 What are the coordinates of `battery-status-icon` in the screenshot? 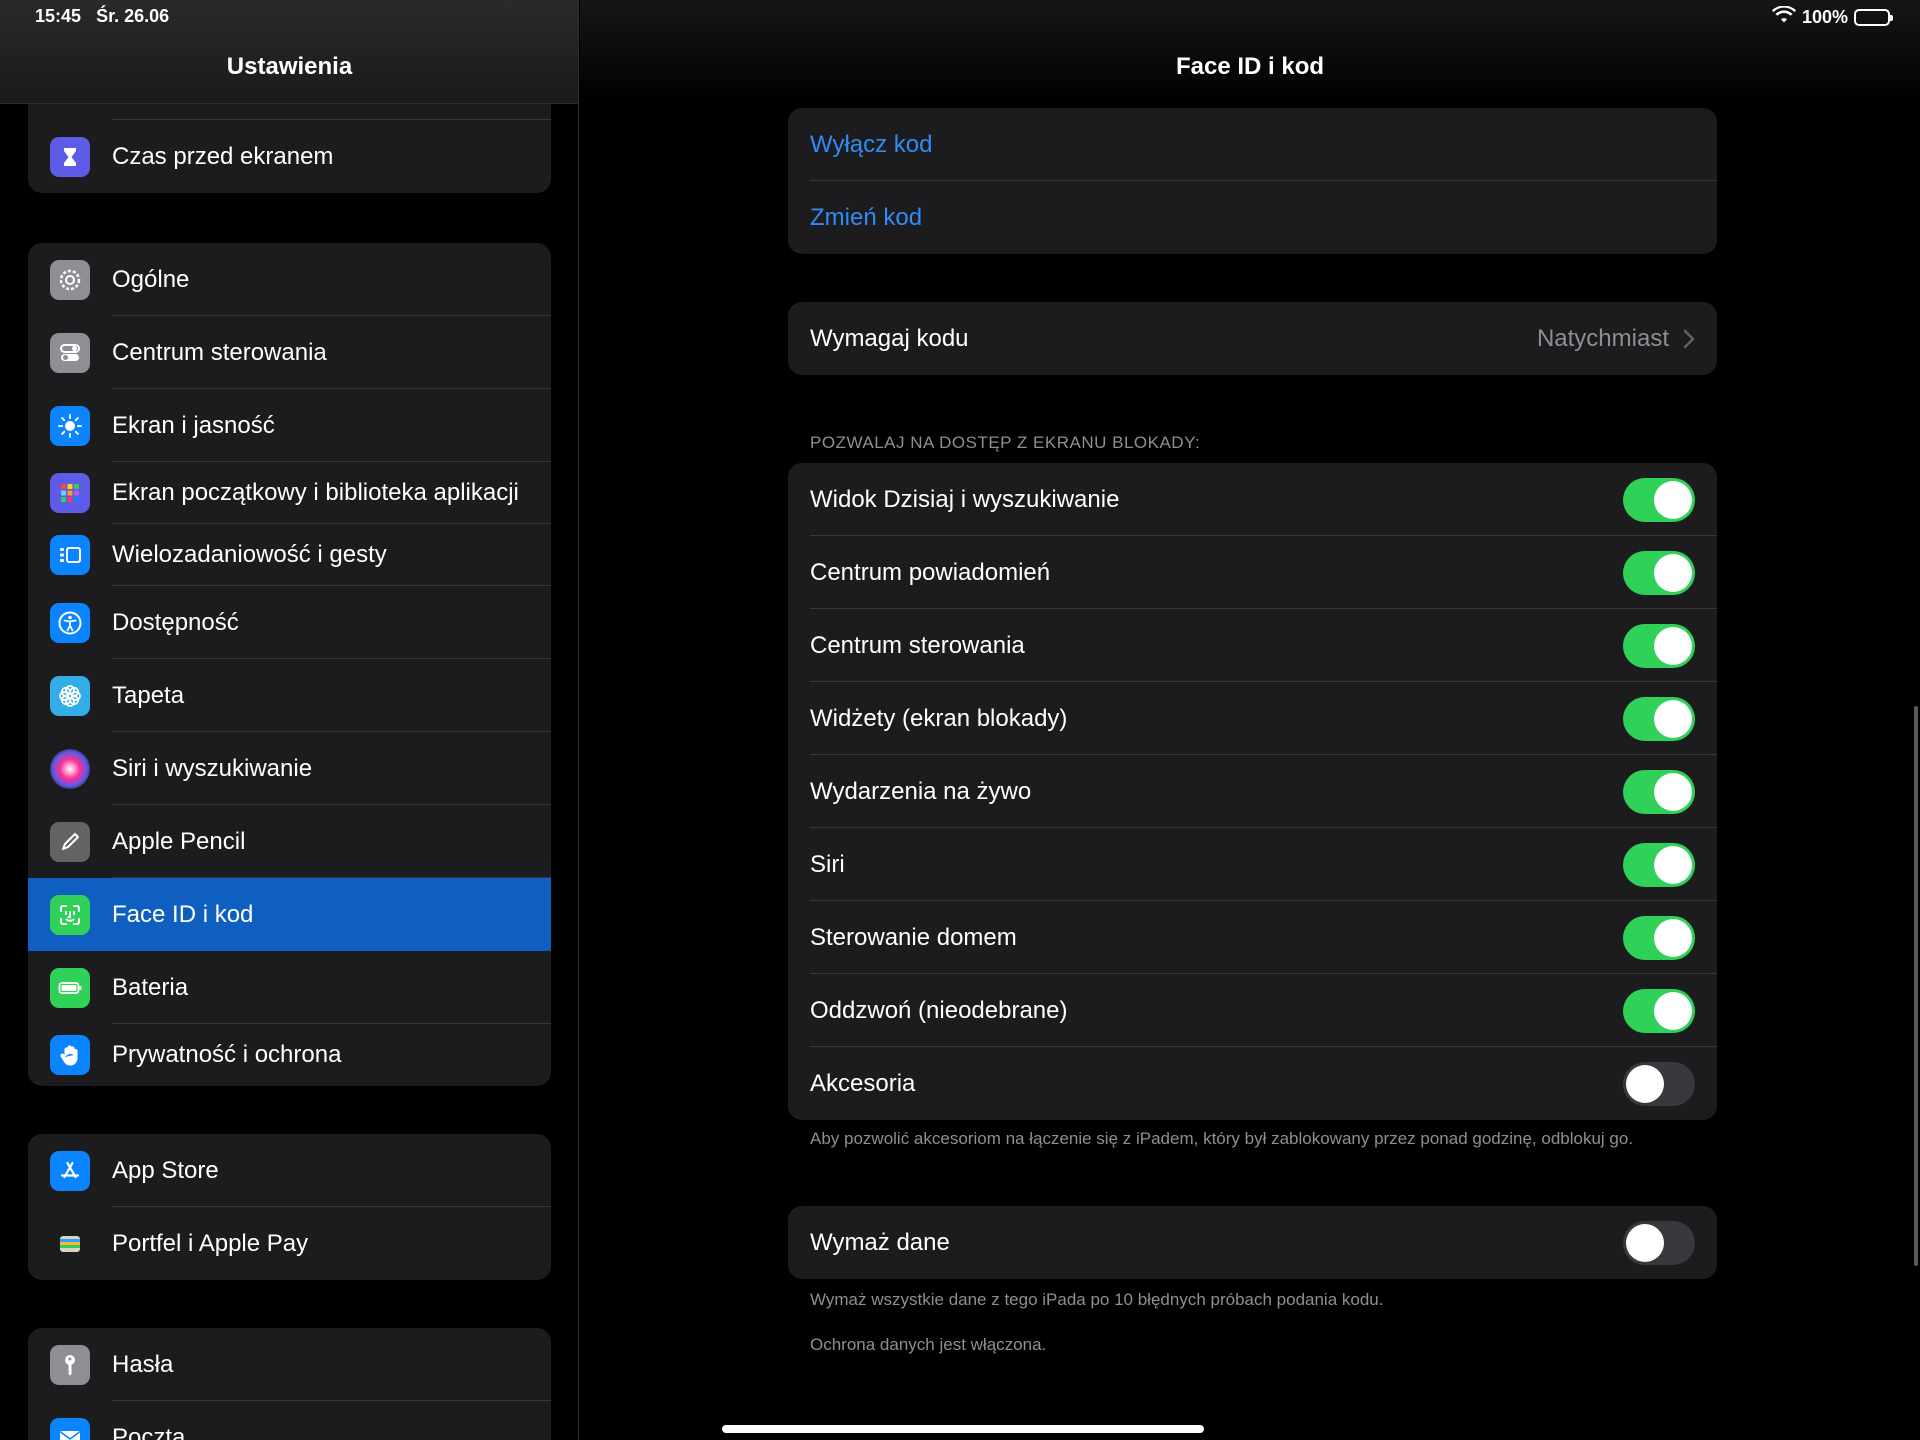 It's located at (1873, 17).